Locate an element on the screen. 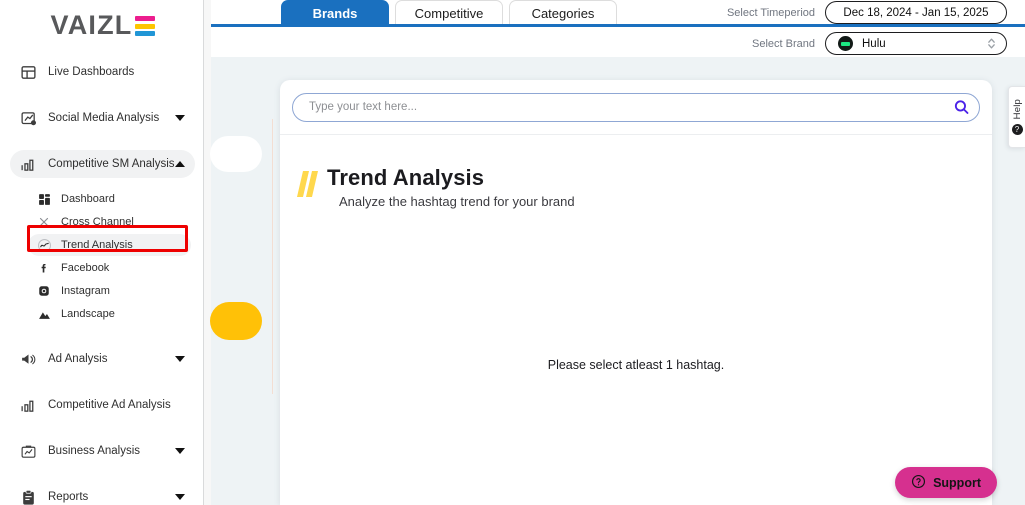  search-area is located at coordinates (636, 107).